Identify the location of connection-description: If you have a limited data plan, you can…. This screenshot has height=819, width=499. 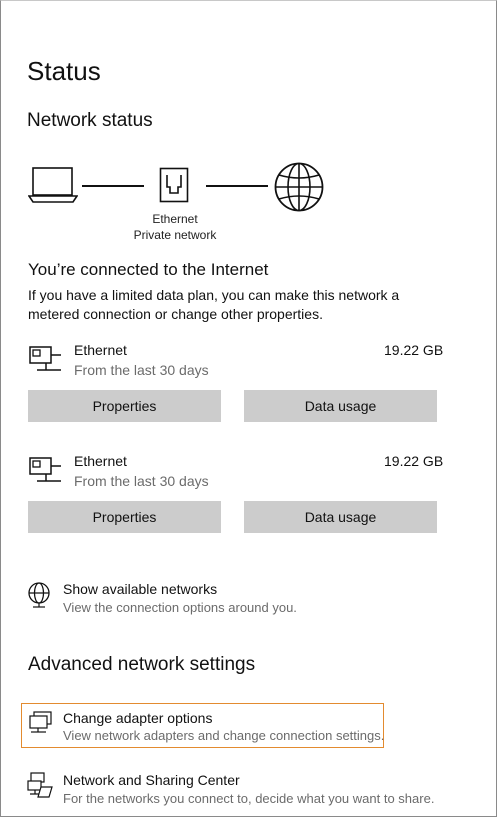
(214, 304).